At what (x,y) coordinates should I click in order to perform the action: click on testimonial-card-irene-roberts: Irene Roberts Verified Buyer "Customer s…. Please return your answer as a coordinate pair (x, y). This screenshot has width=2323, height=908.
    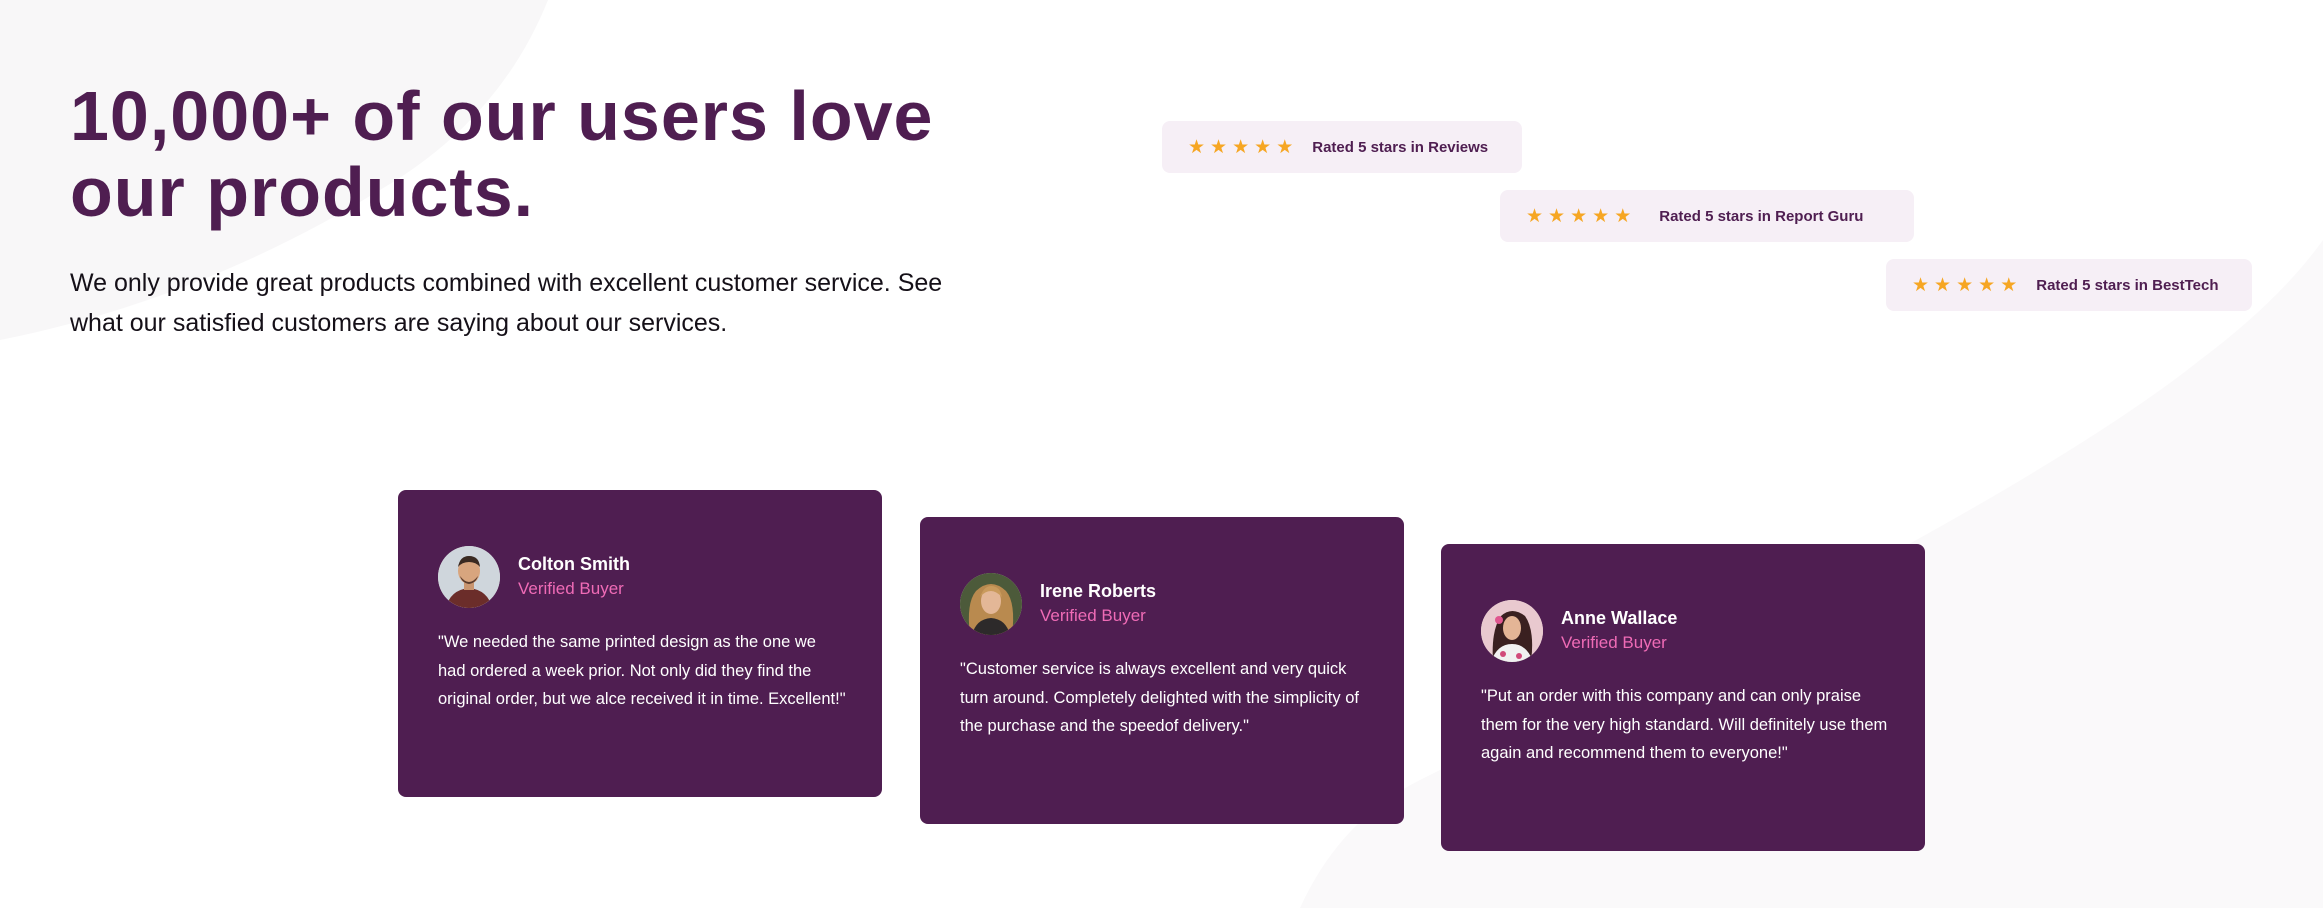
    Looking at the image, I should click on (1162, 670).